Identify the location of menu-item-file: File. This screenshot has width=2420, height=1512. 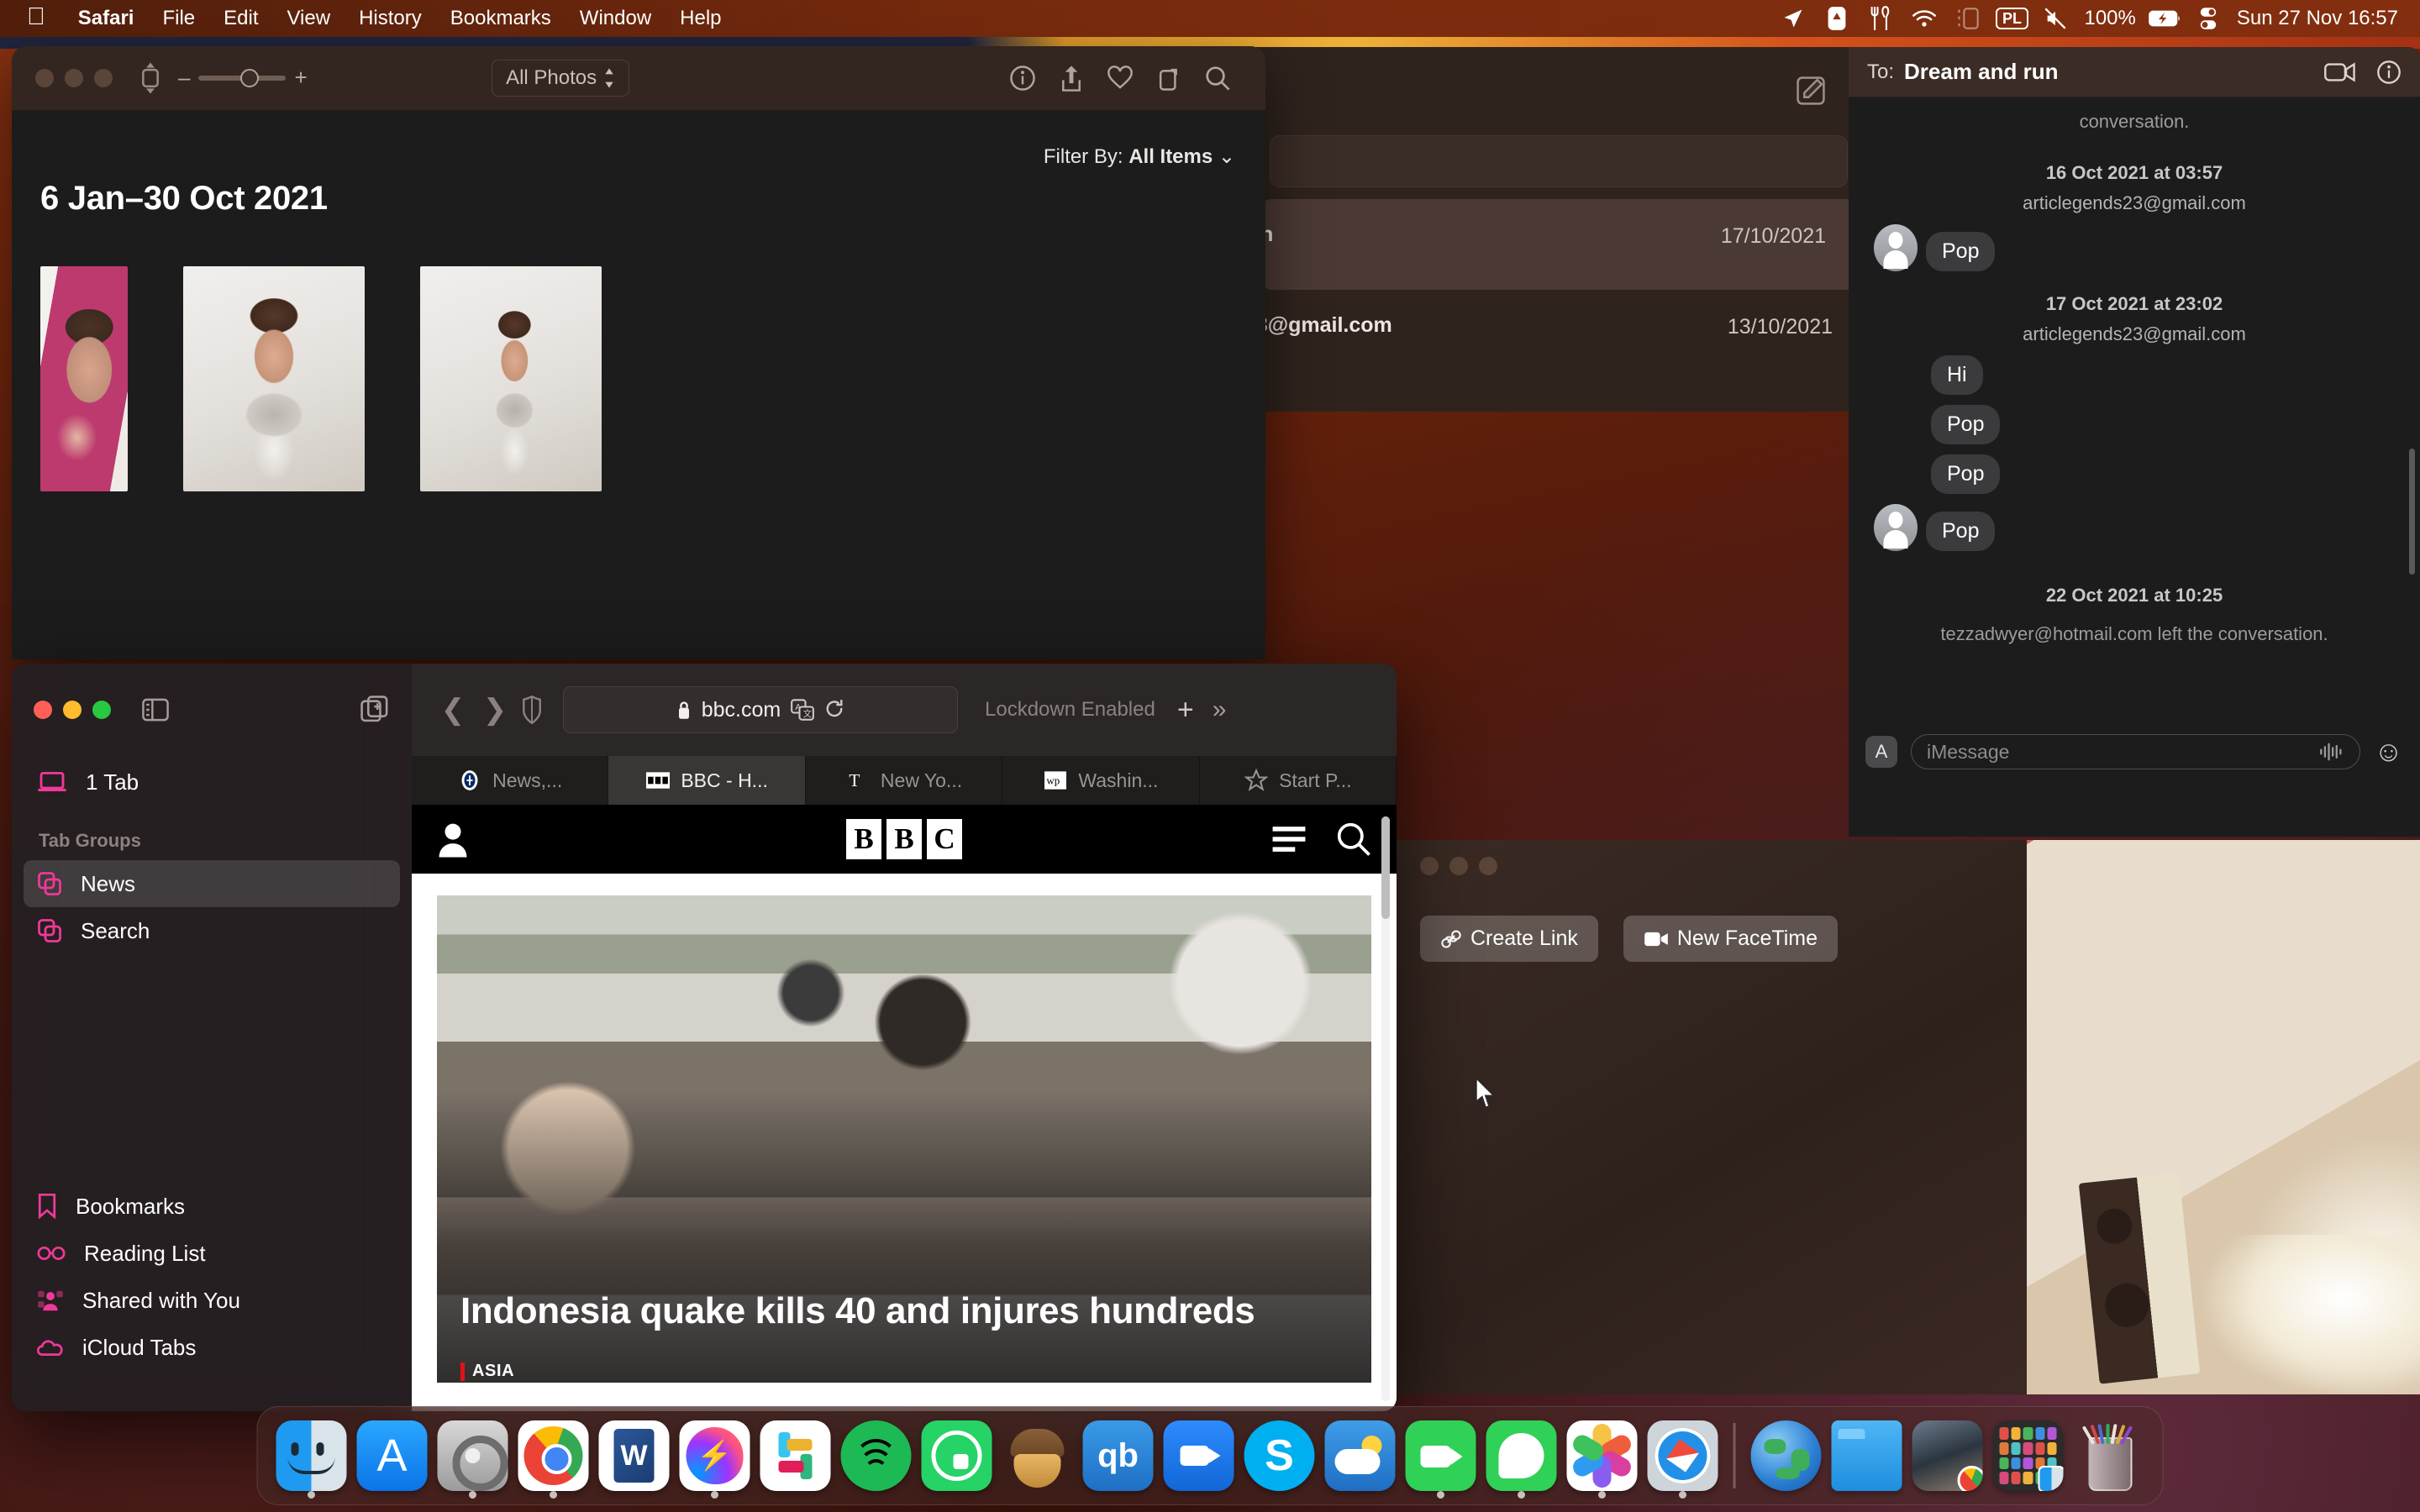
(178, 18).